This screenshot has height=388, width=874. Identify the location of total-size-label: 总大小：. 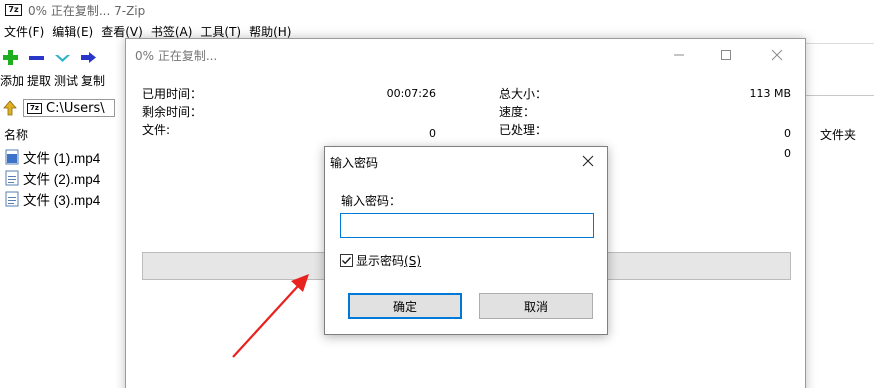
(523, 94).